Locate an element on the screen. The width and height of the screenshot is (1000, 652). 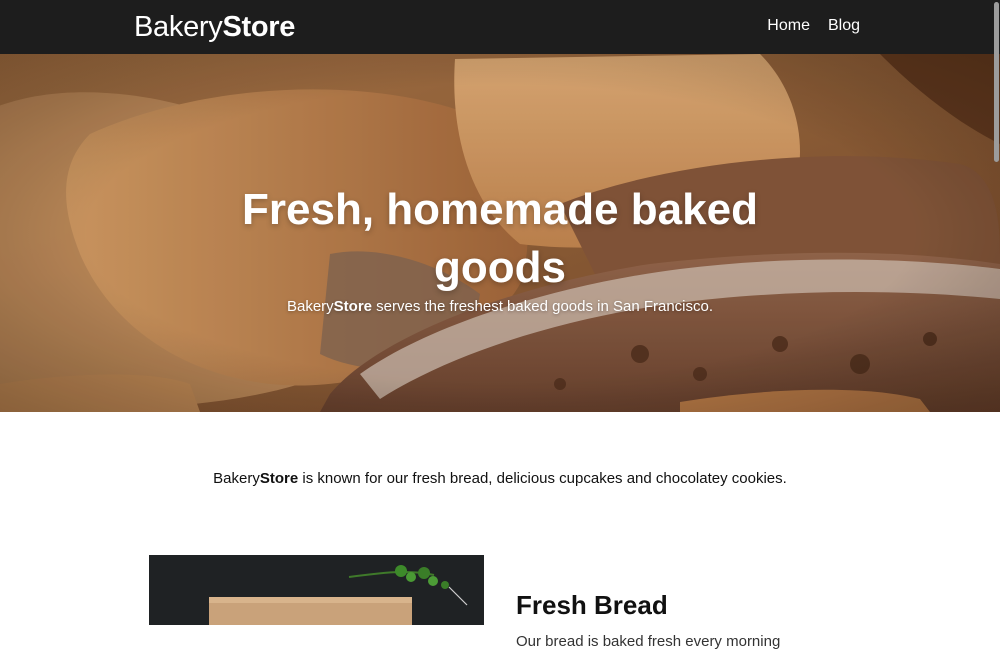
brand-logo: BakeryStore is located at coordinates (214, 27).